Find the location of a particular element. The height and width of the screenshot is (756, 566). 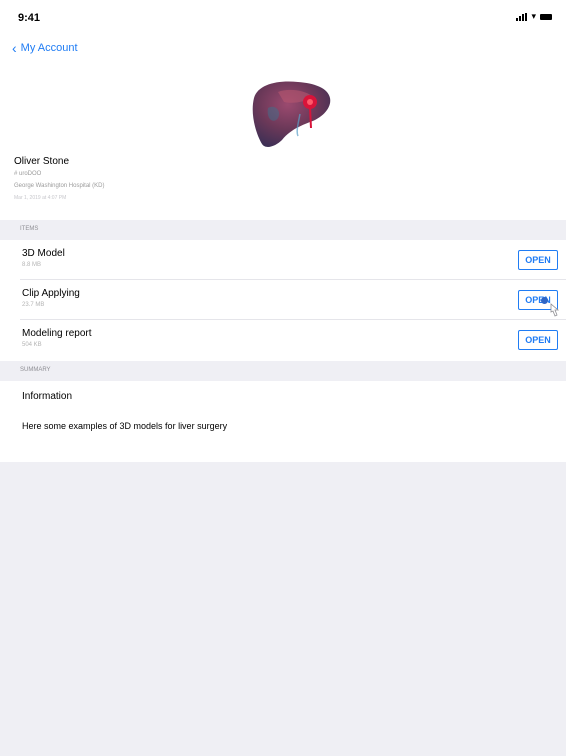

list-item-3d-model: 3D Model 8.8 MB OPEN is located at coordinates (283, 260).